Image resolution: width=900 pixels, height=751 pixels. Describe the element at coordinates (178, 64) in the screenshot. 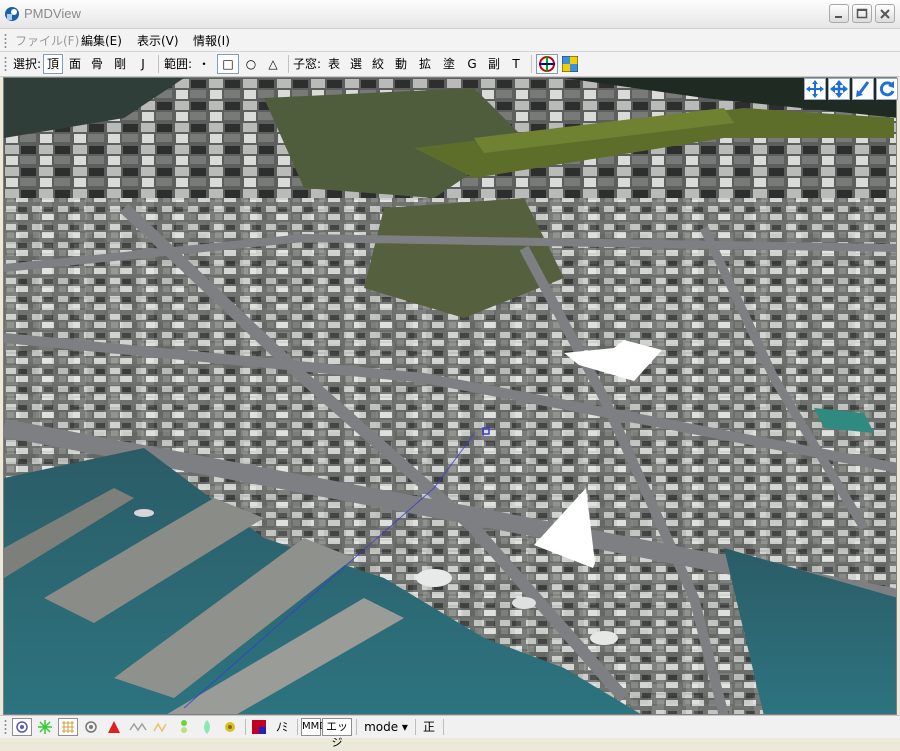

I see `range-label: 範囲:` at that location.